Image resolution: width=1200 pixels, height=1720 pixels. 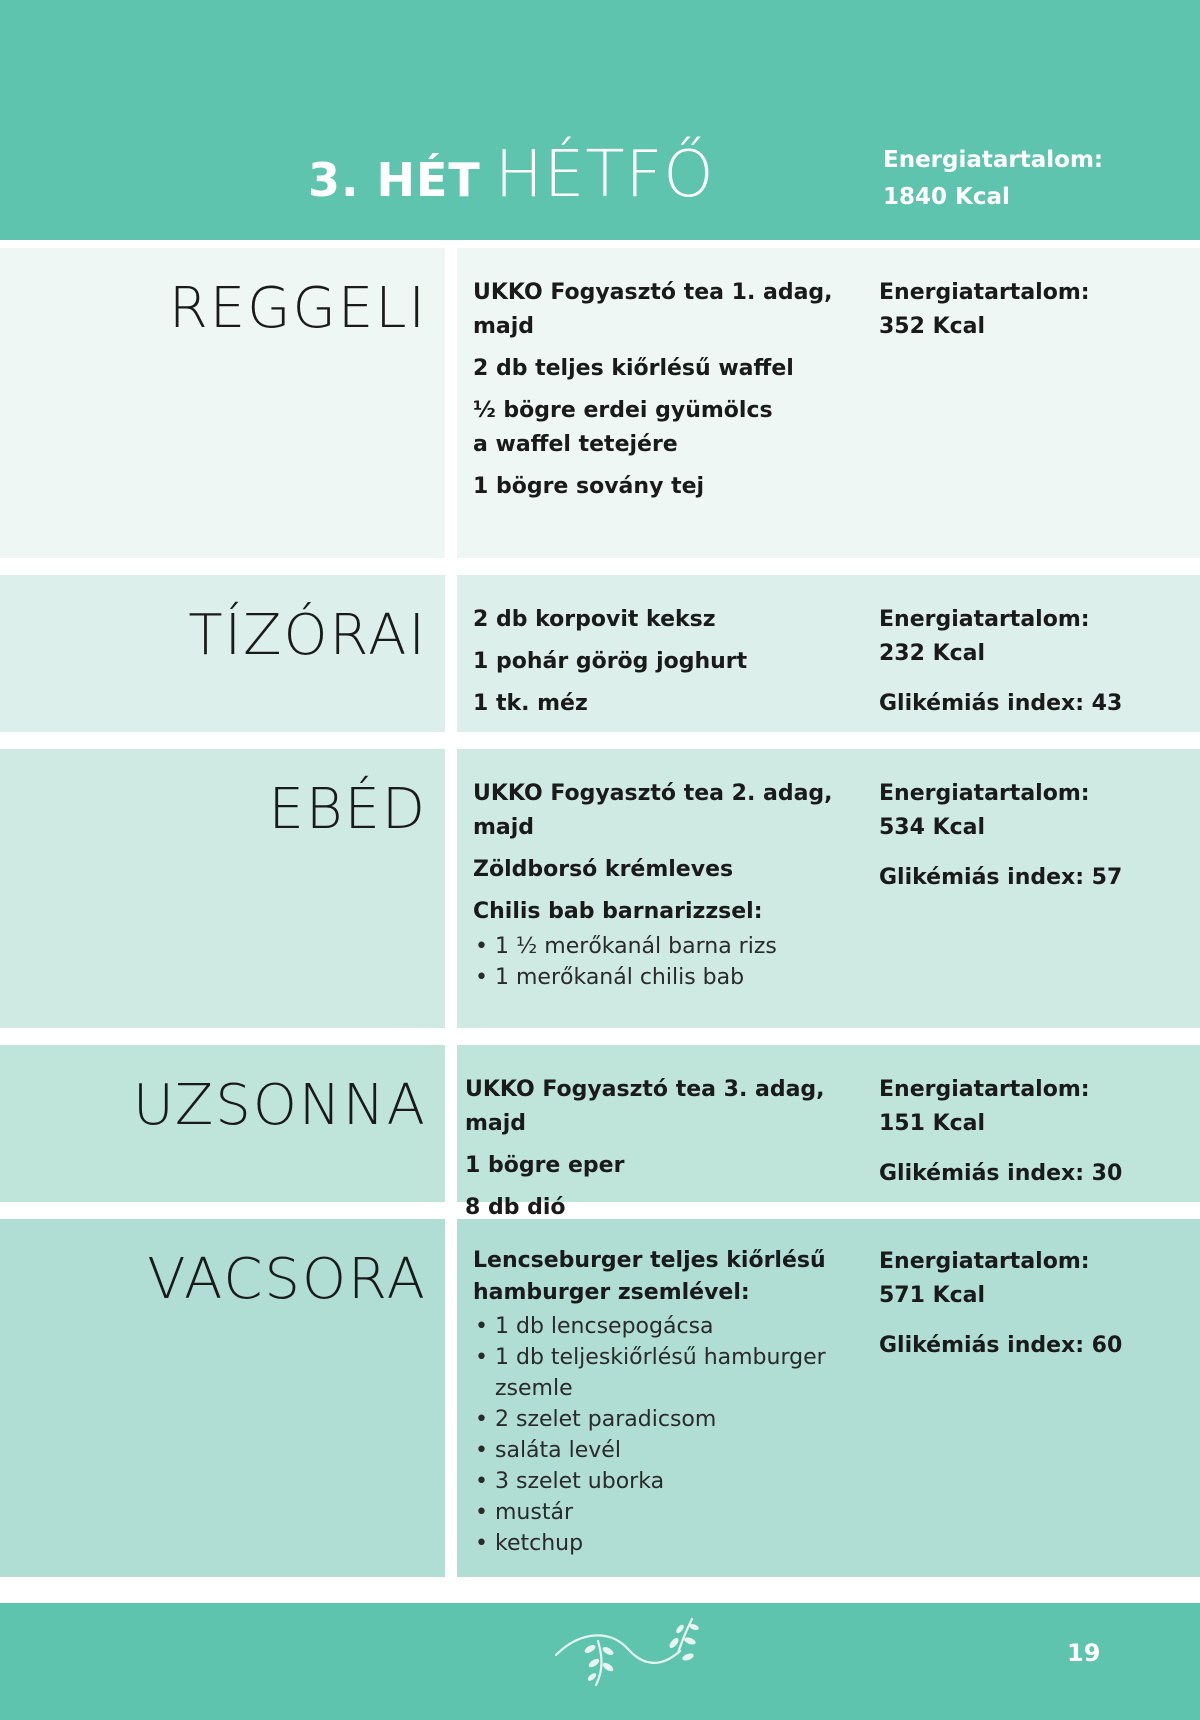 What do you see at coordinates (993, 160) in the screenshot?
I see `daily-energy-label: Energiatartalom:` at bounding box center [993, 160].